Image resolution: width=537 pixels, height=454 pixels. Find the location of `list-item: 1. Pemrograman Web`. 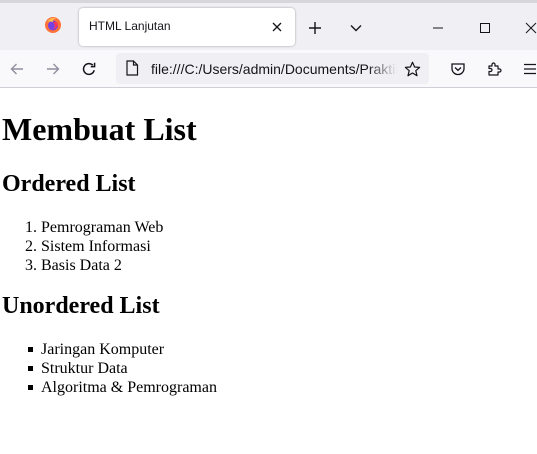

list-item: 1. Pemrograman Web is located at coordinates (200, 227).